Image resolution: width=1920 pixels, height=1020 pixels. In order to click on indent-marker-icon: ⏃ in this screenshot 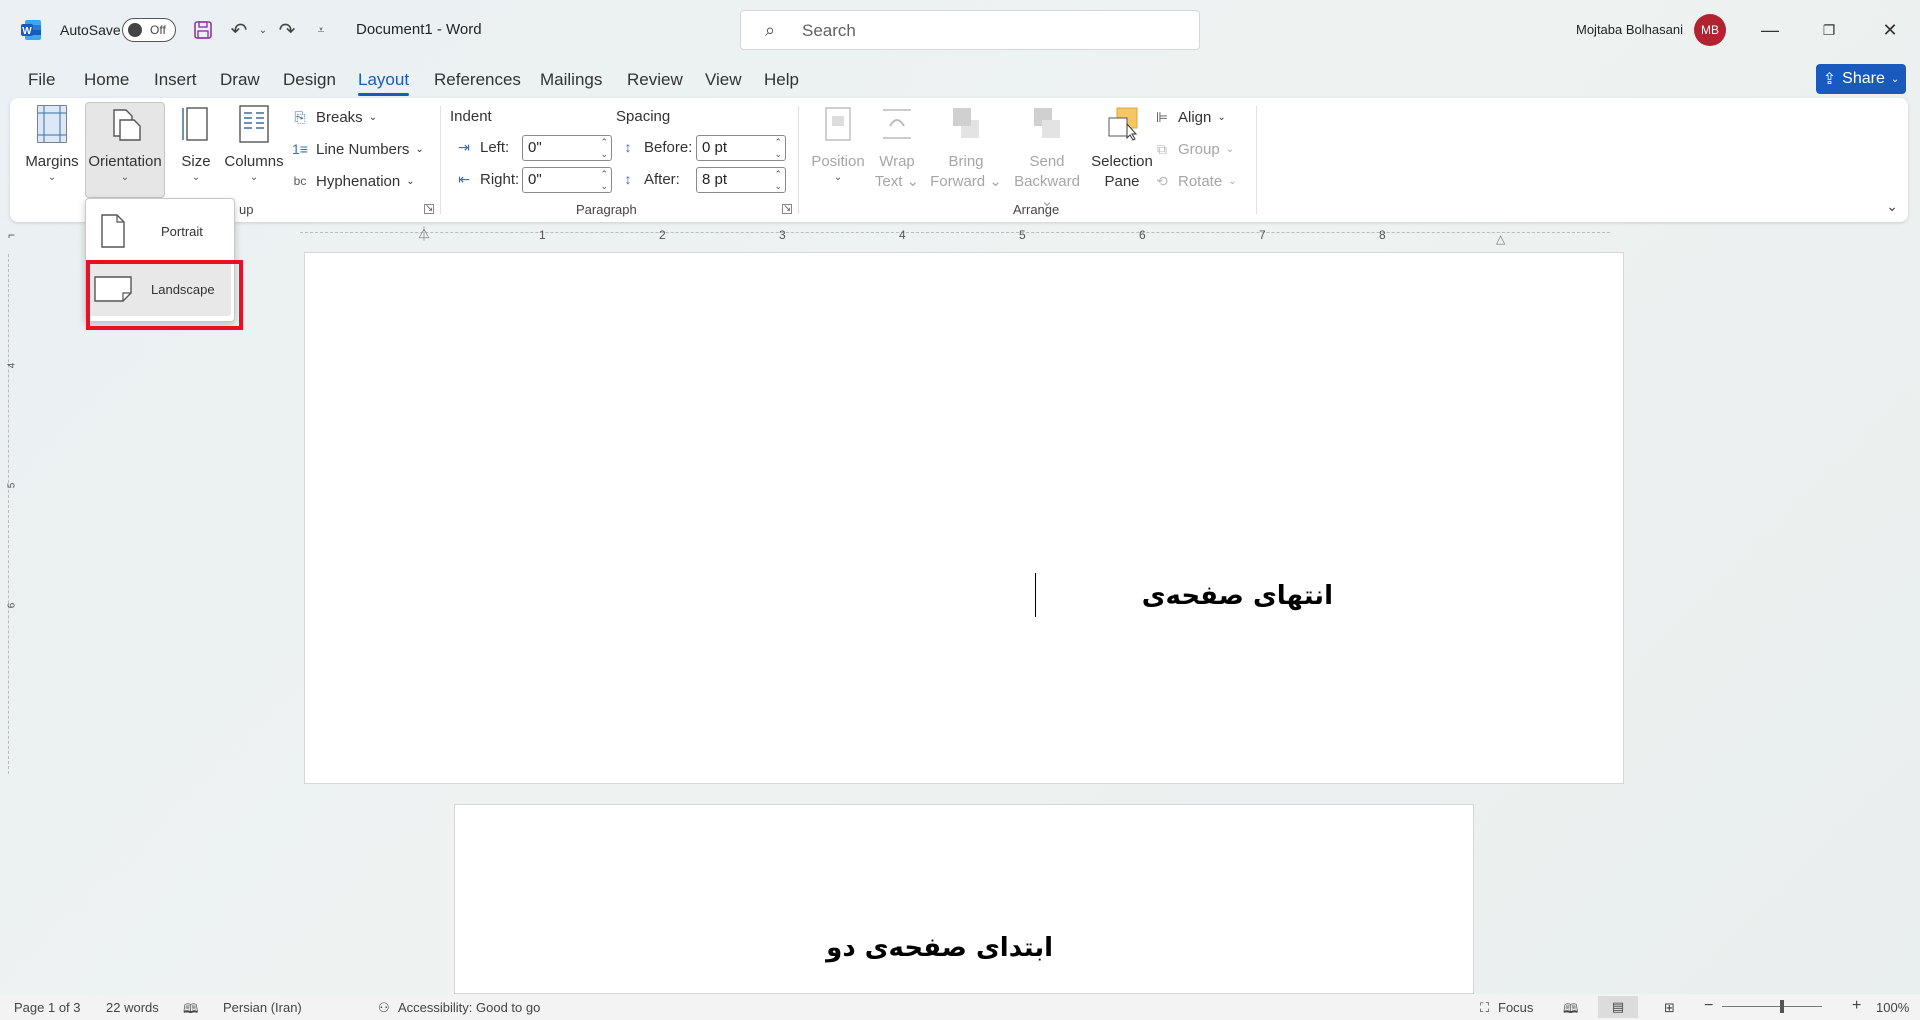, I will do `click(424, 234)`.